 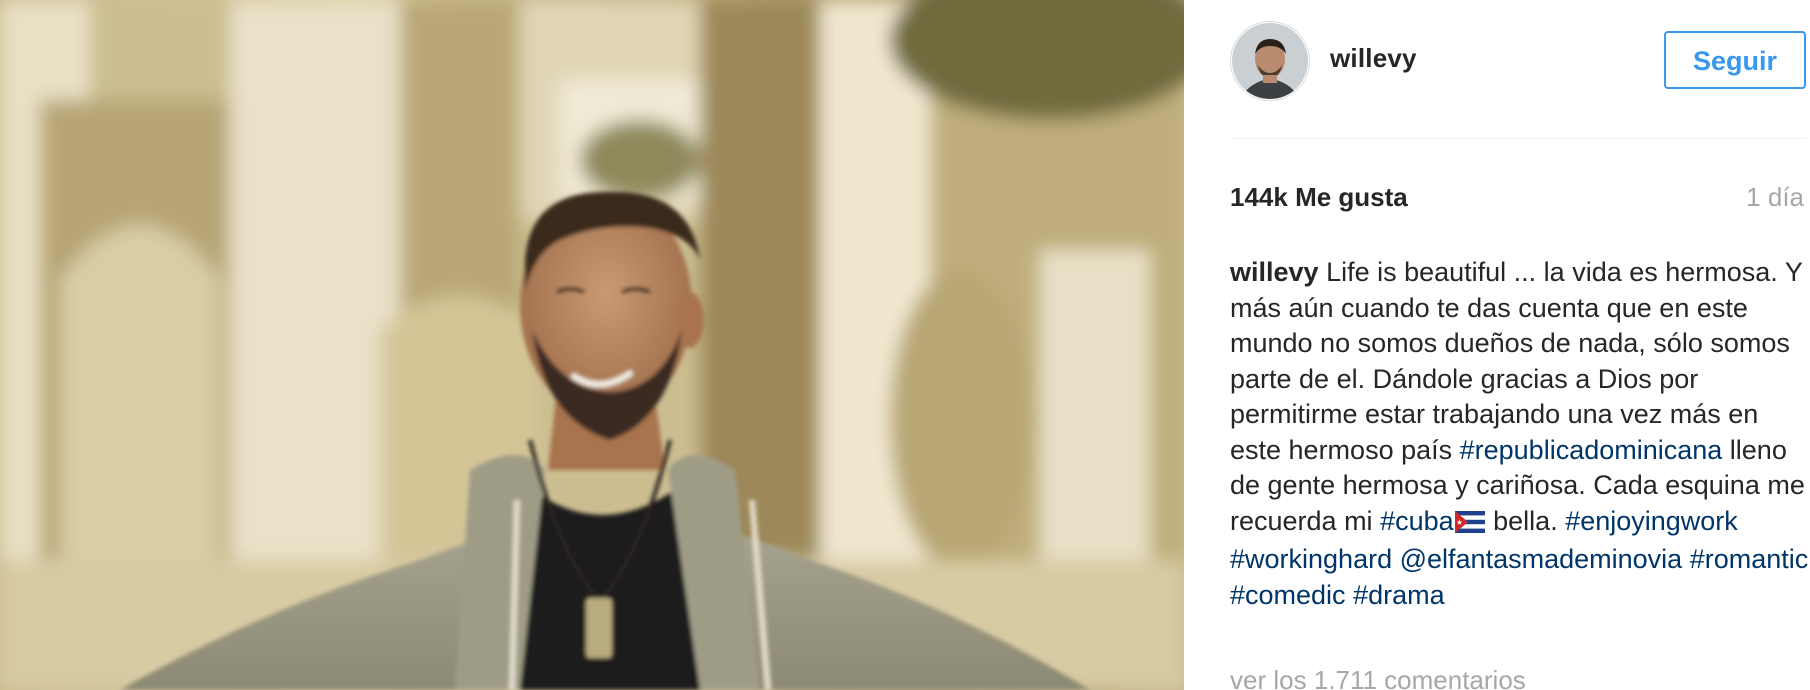 I want to click on header-divider, so click(x=1518, y=138).